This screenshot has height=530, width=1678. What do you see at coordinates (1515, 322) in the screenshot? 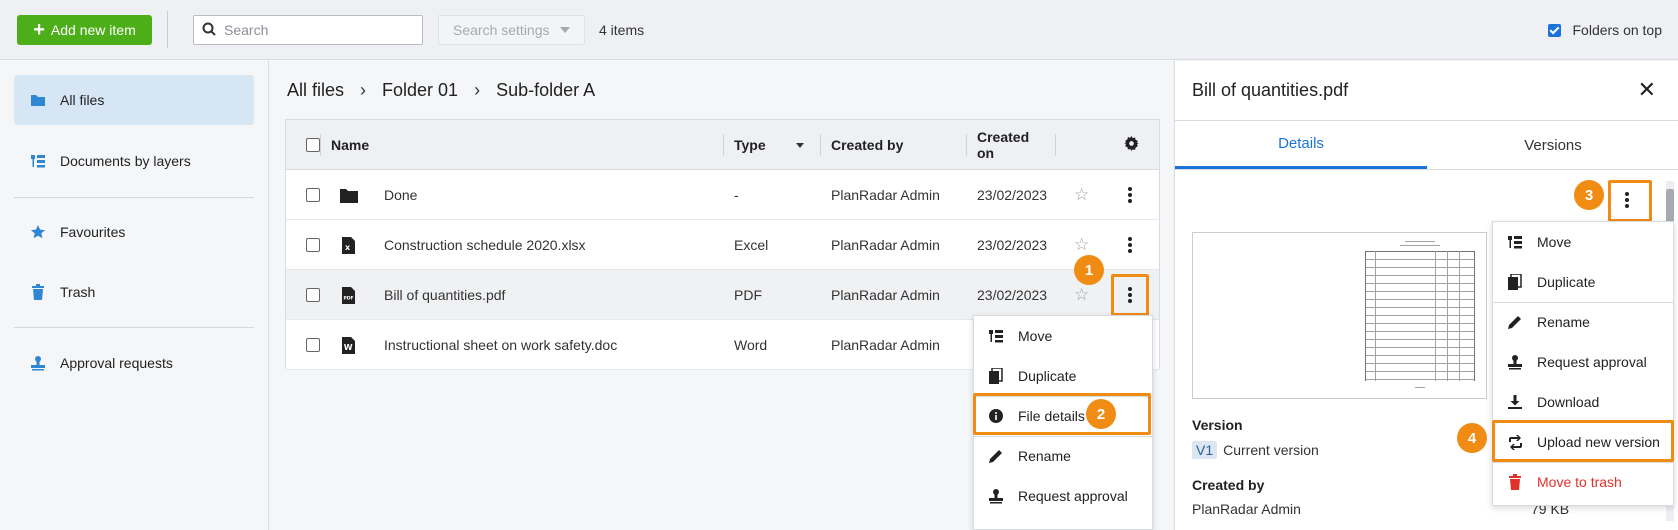
I see `pencil-icon` at bounding box center [1515, 322].